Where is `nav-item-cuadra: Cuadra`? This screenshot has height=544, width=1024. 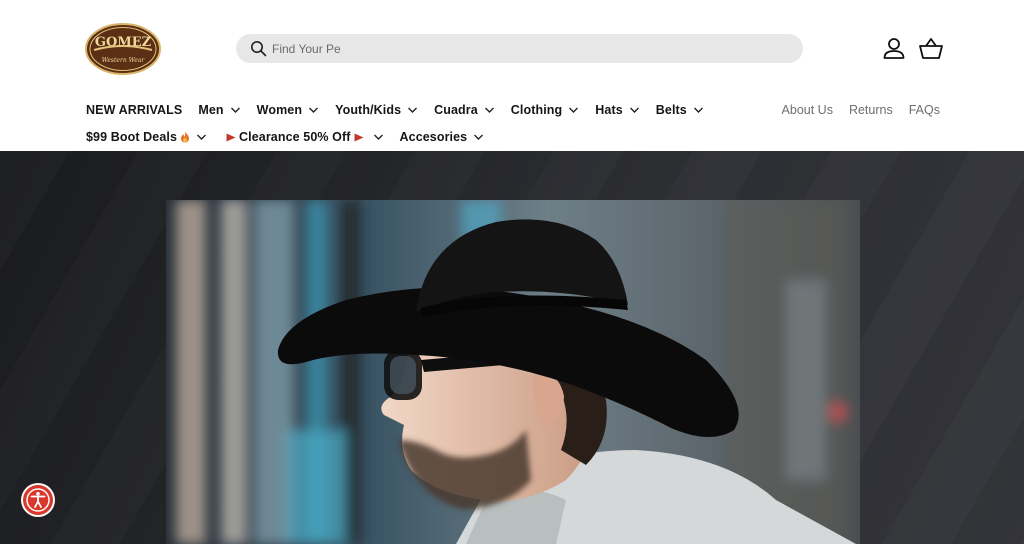 nav-item-cuadra: Cuadra is located at coordinates (464, 110).